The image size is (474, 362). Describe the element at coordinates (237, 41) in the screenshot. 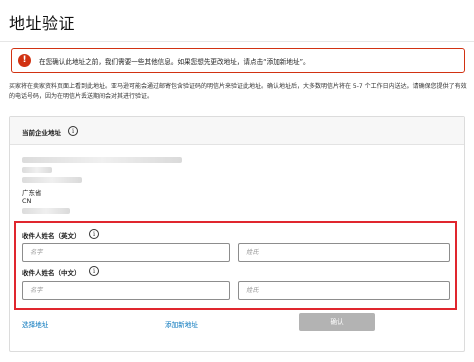

I see `title-divider` at that location.